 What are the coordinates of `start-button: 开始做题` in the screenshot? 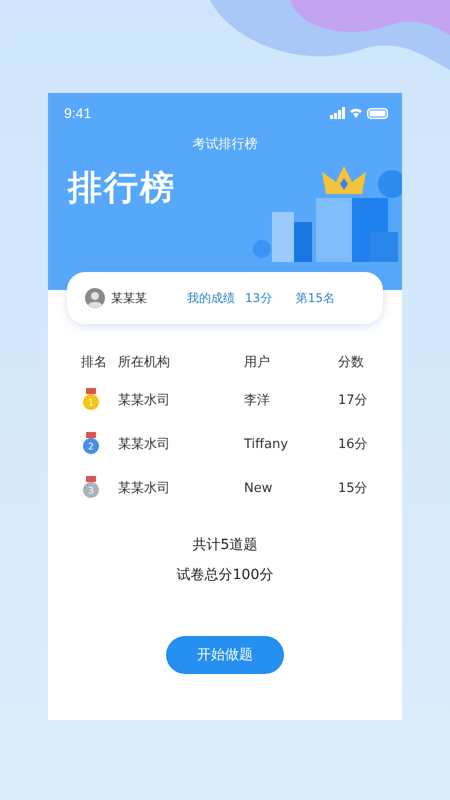 It's located at (225, 655).